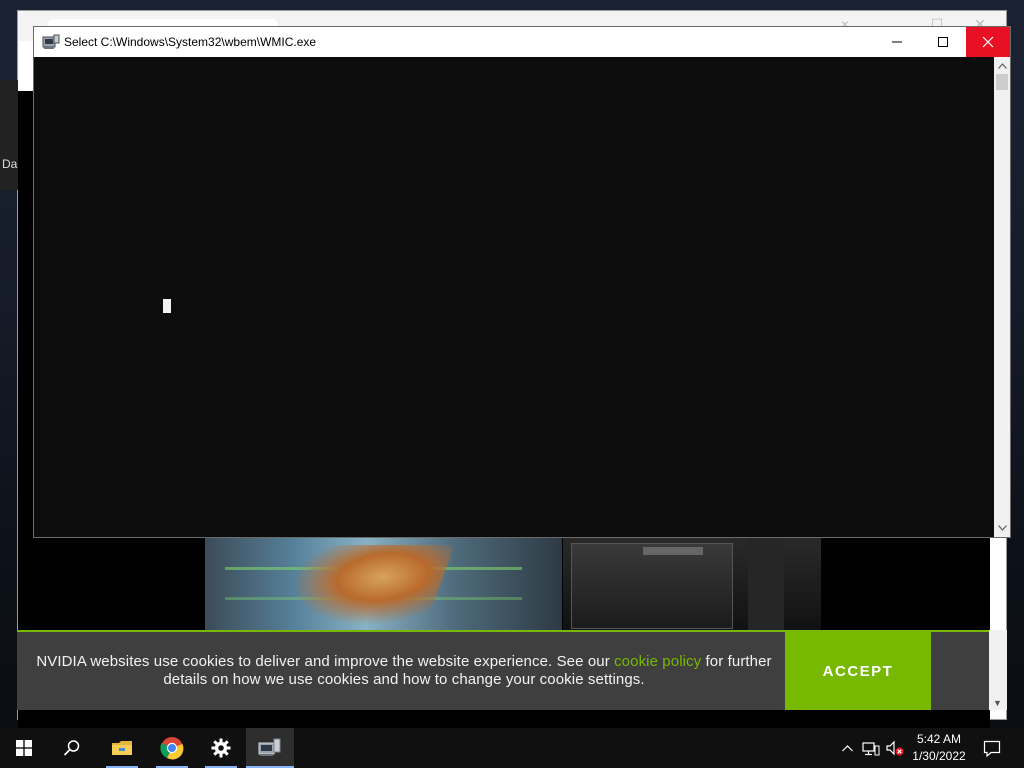 The width and height of the screenshot is (1024, 768). I want to click on windows-start-icon, so click(24, 748).